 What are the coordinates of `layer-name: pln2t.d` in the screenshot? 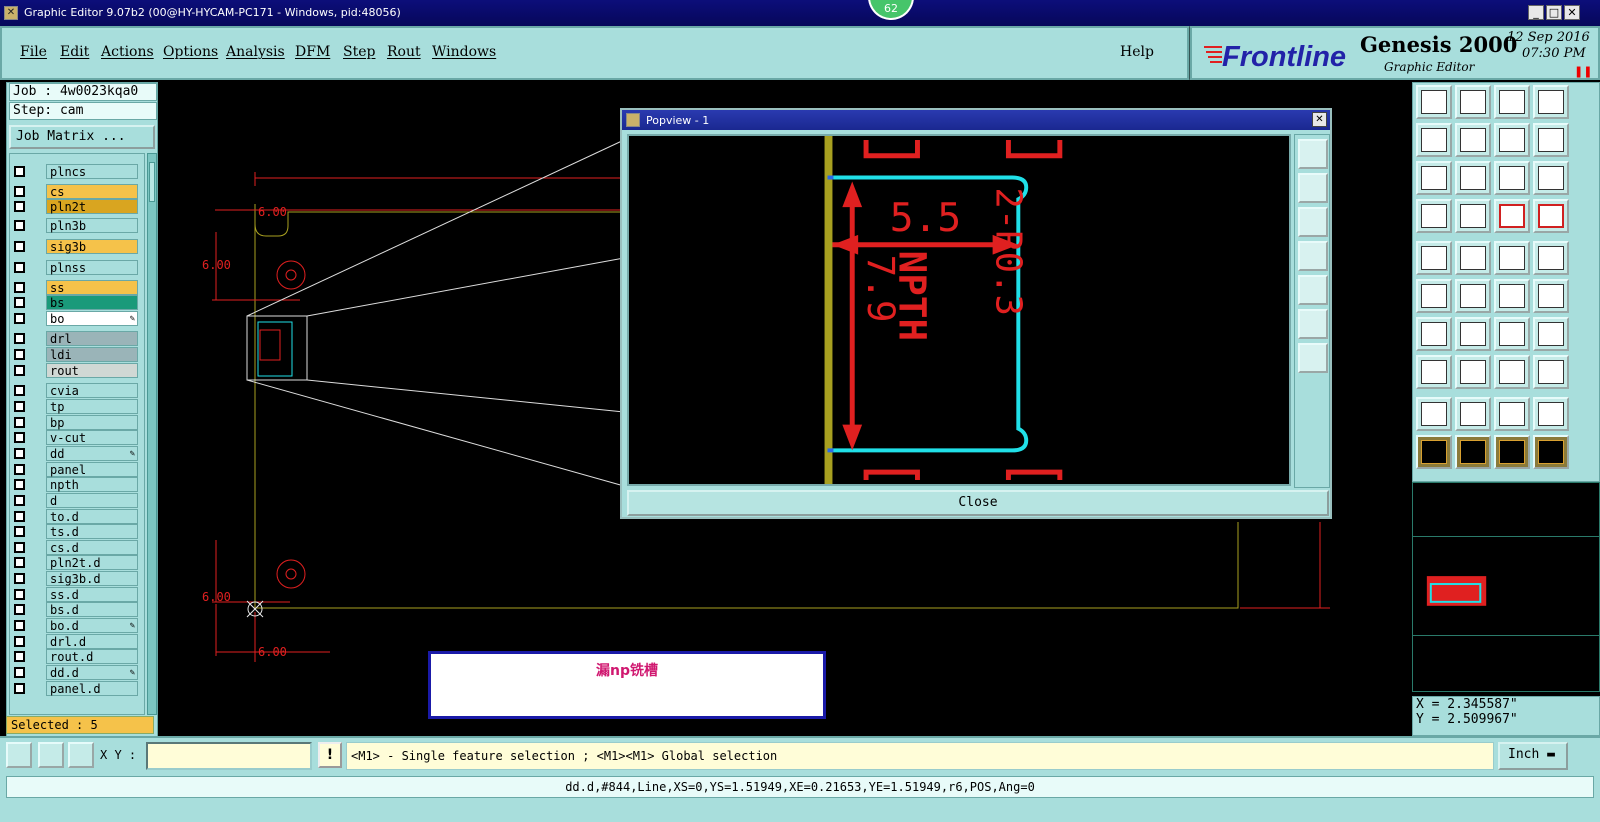 It's located at (92, 562).